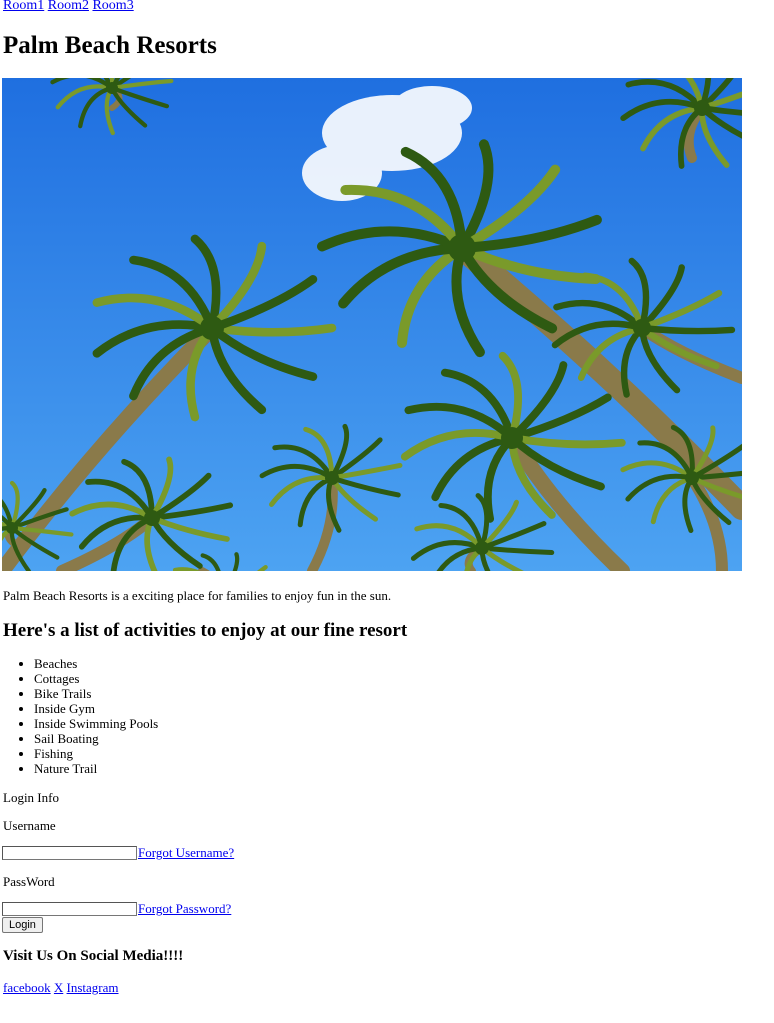  Describe the element at coordinates (96, 708) in the screenshot. I see `list-item: Inside Gym` at that location.